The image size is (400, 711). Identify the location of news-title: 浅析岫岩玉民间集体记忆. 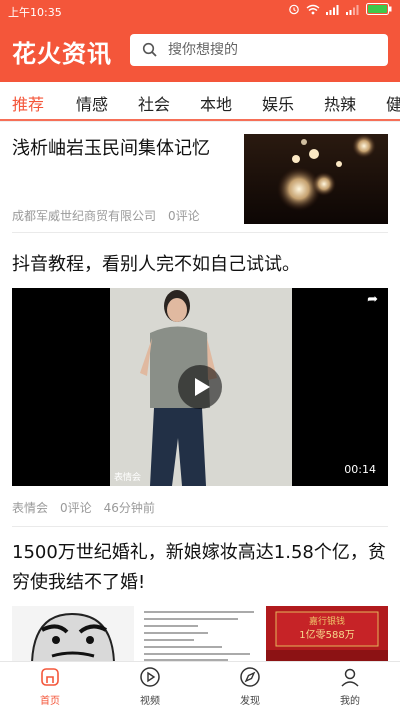
(122, 149).